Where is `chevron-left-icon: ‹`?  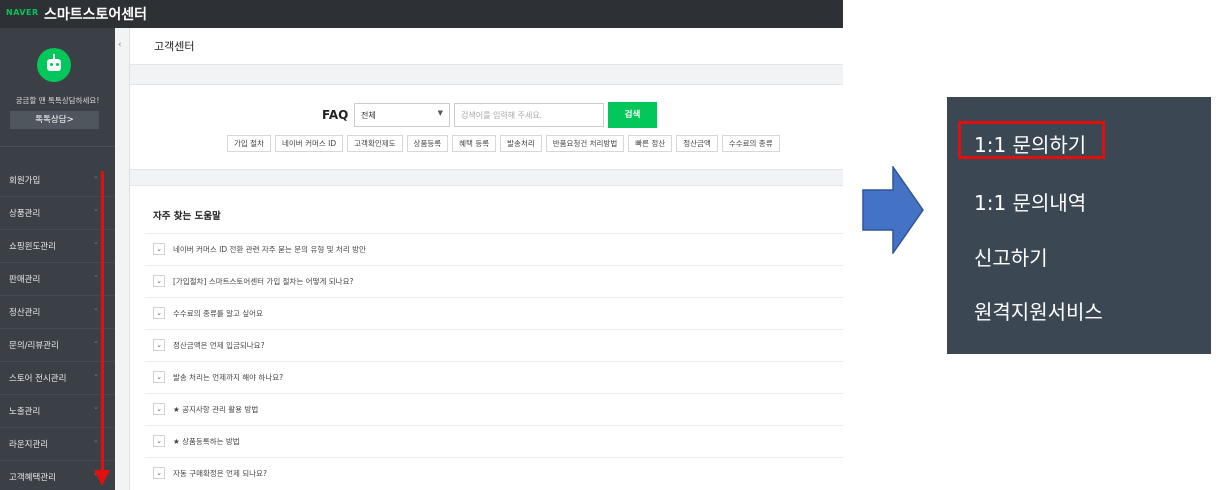 chevron-left-icon: ‹ is located at coordinates (120, 45).